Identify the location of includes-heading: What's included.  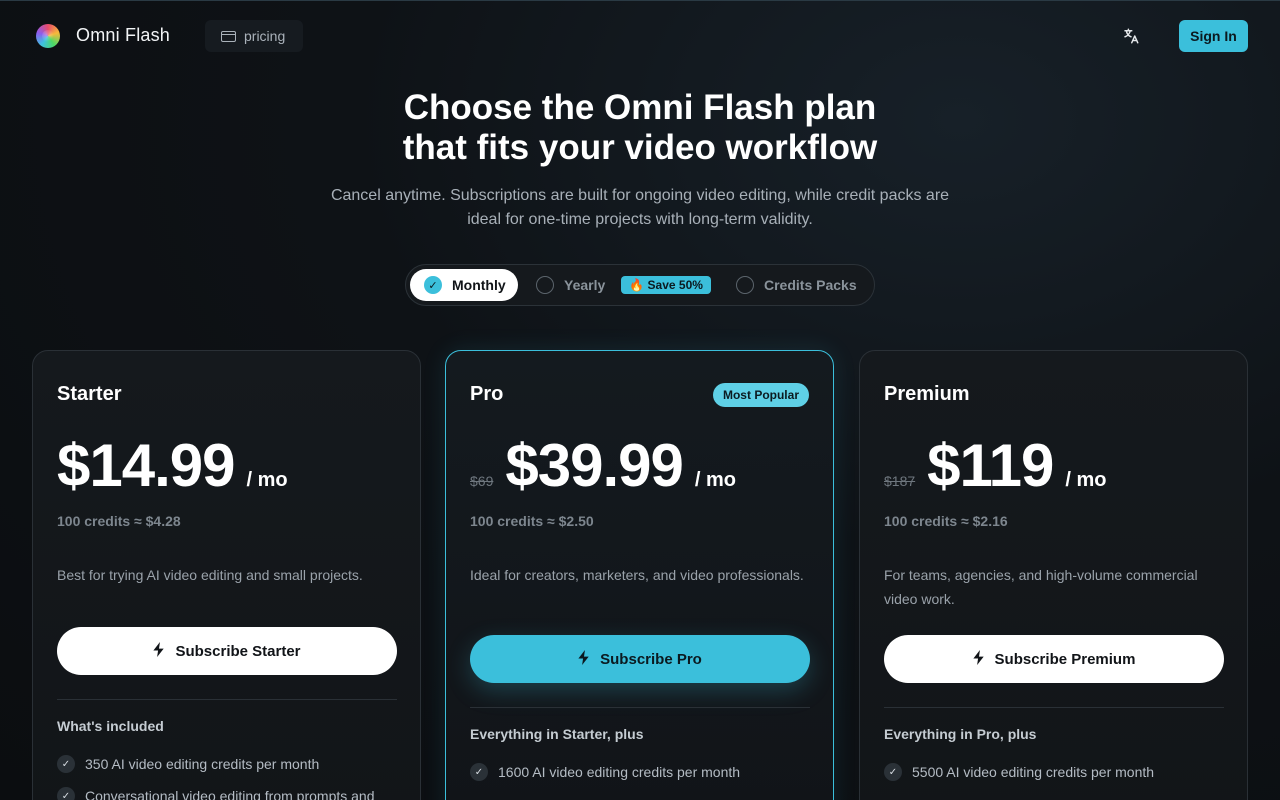
(110, 726).